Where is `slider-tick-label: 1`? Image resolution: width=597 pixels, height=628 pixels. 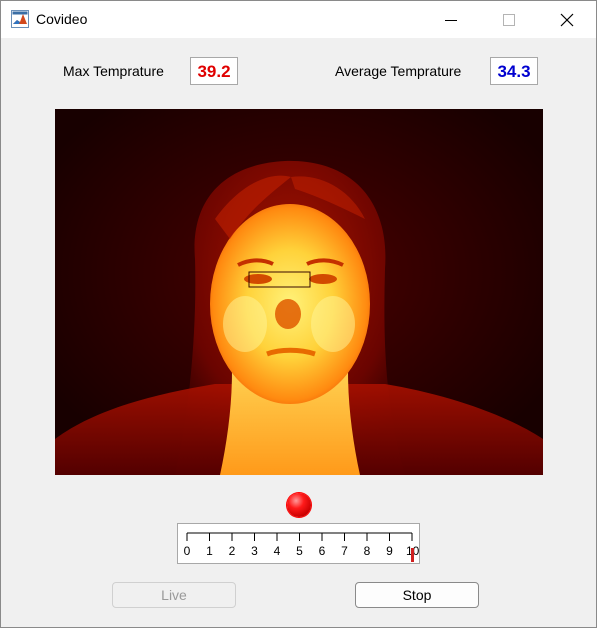 slider-tick-label: 1 is located at coordinates (209, 551).